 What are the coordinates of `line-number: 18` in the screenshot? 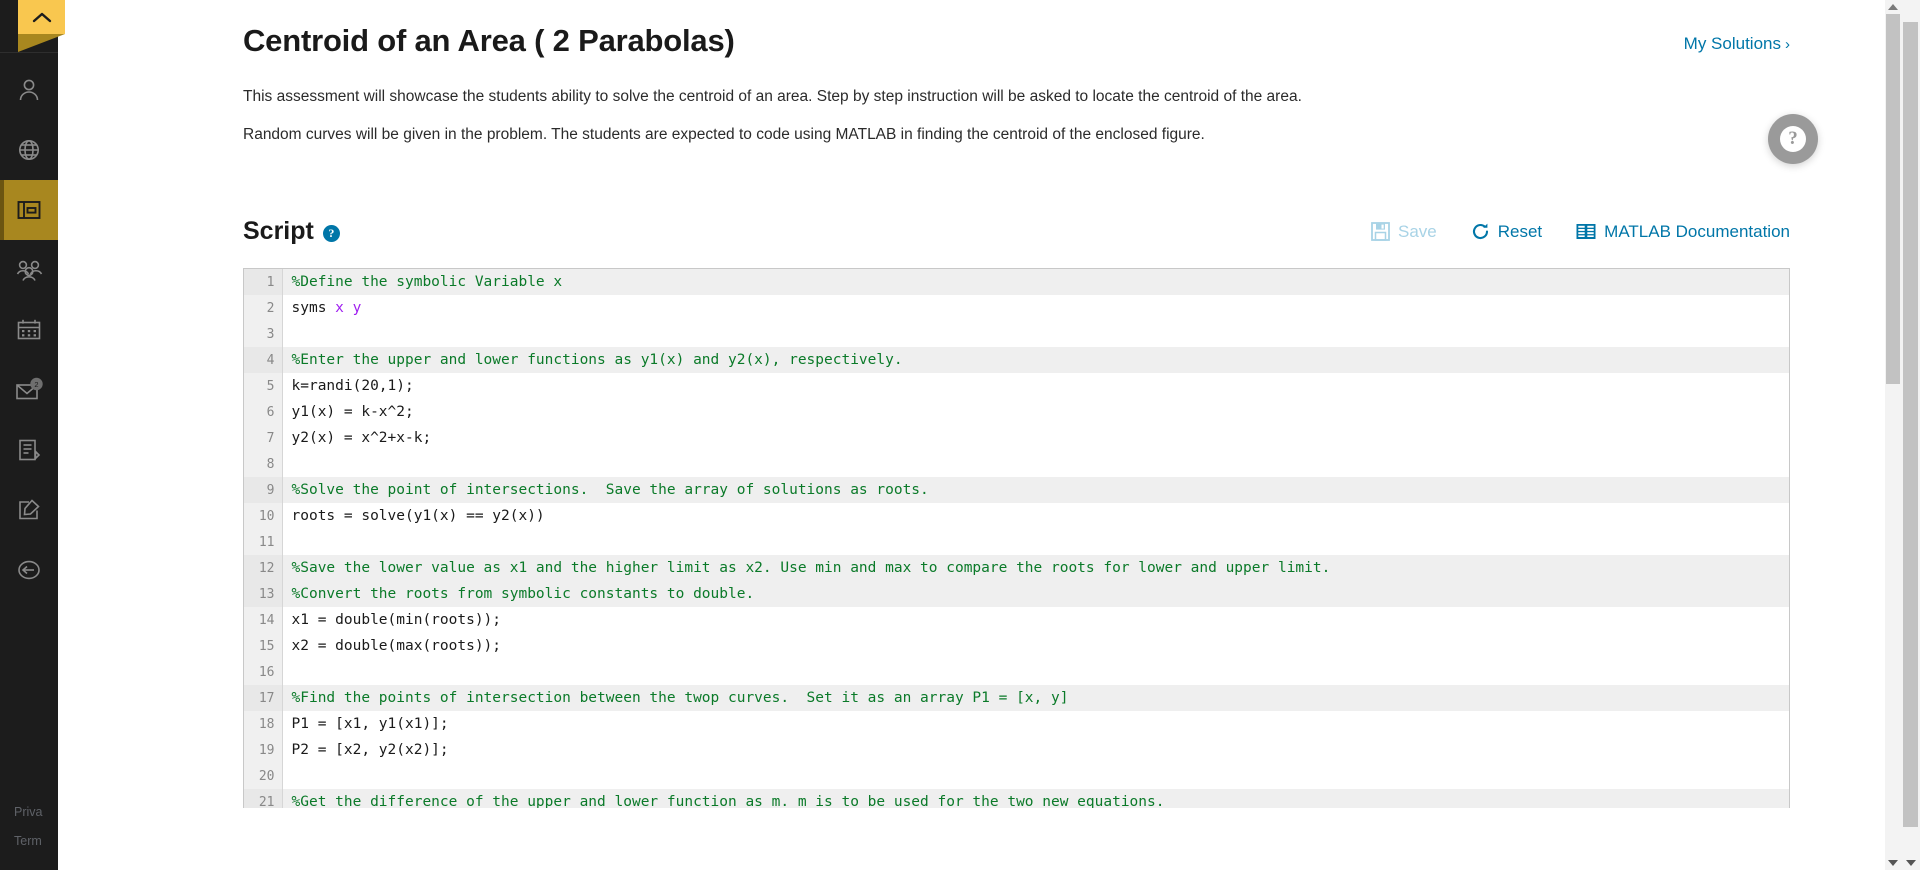 It's located at (263, 724).